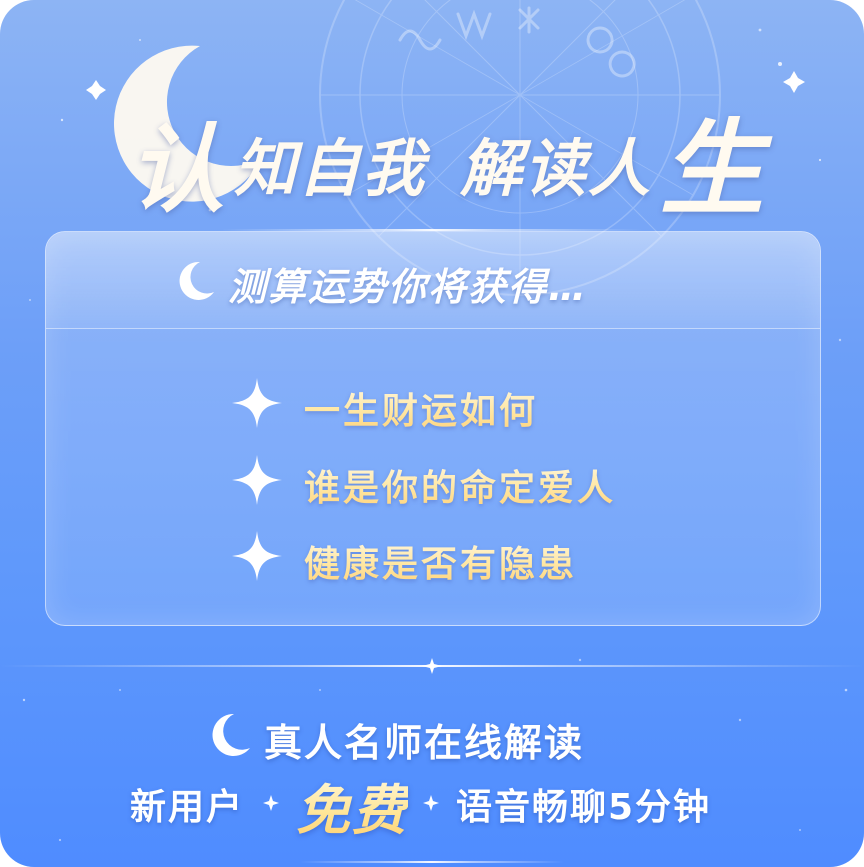  Describe the element at coordinates (424, 743) in the screenshot. I see `live-reading-headline: 真人名师在线解读` at that location.